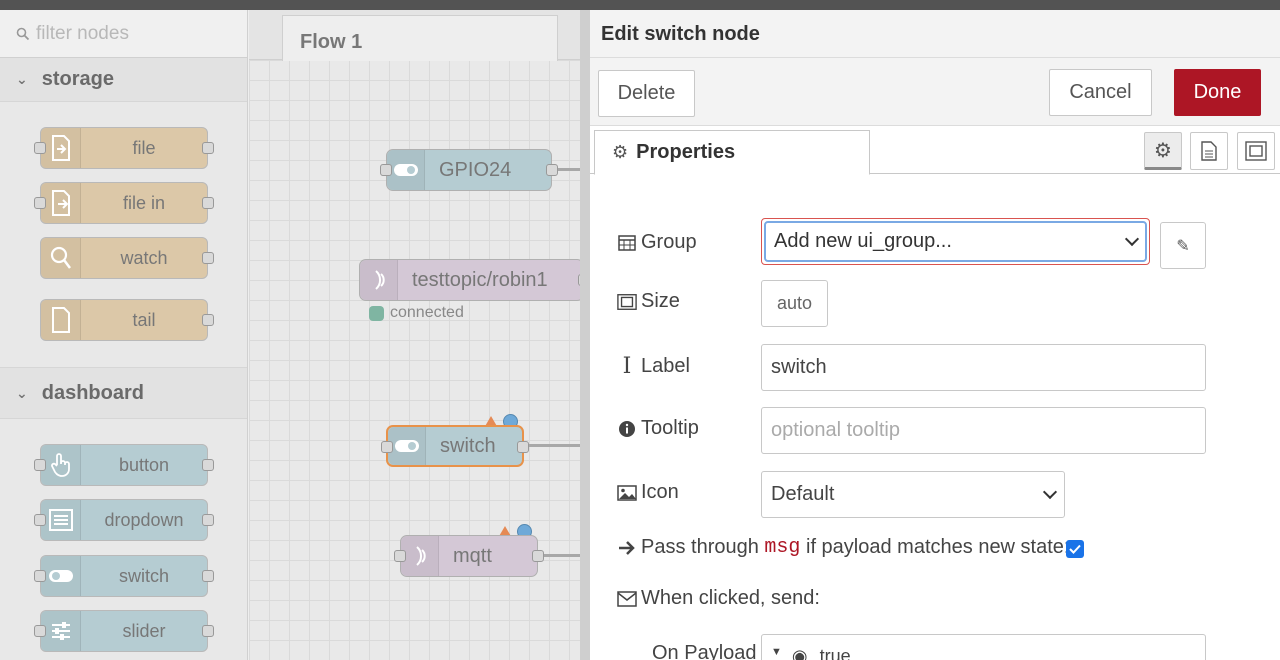  I want to click on done-button: Done, so click(1217, 92).